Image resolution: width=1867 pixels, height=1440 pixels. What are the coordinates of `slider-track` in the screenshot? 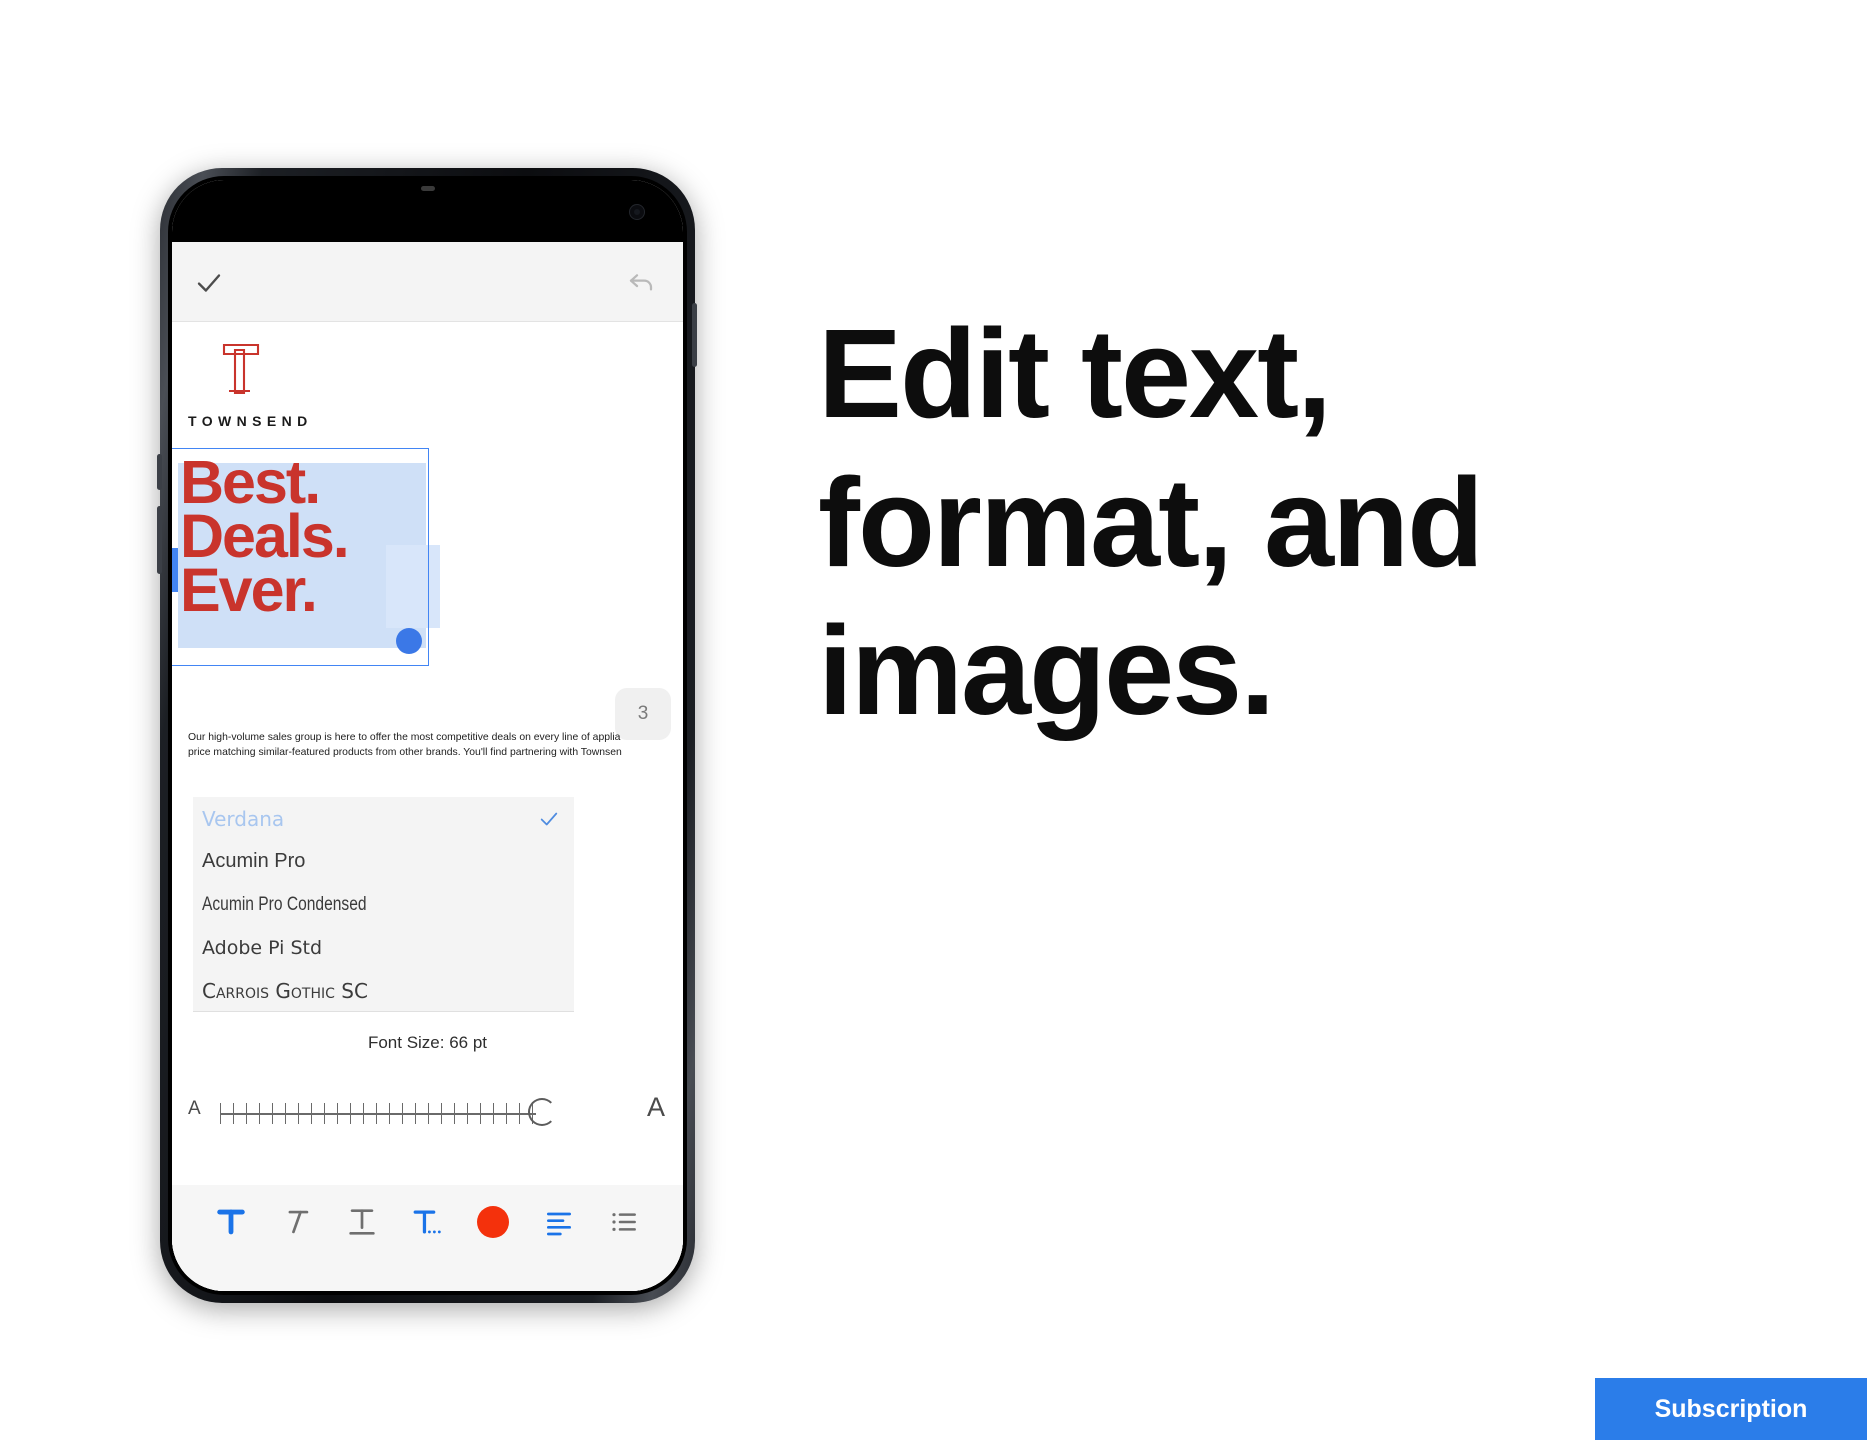 It's located at (378, 1113).